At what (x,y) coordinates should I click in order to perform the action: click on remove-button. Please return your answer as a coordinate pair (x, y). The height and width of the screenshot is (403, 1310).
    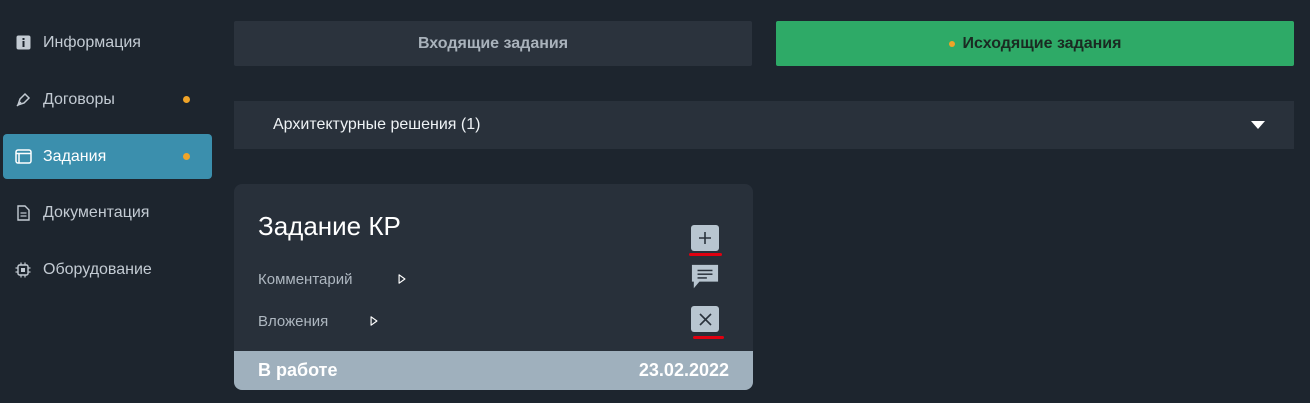
    Looking at the image, I should click on (705, 319).